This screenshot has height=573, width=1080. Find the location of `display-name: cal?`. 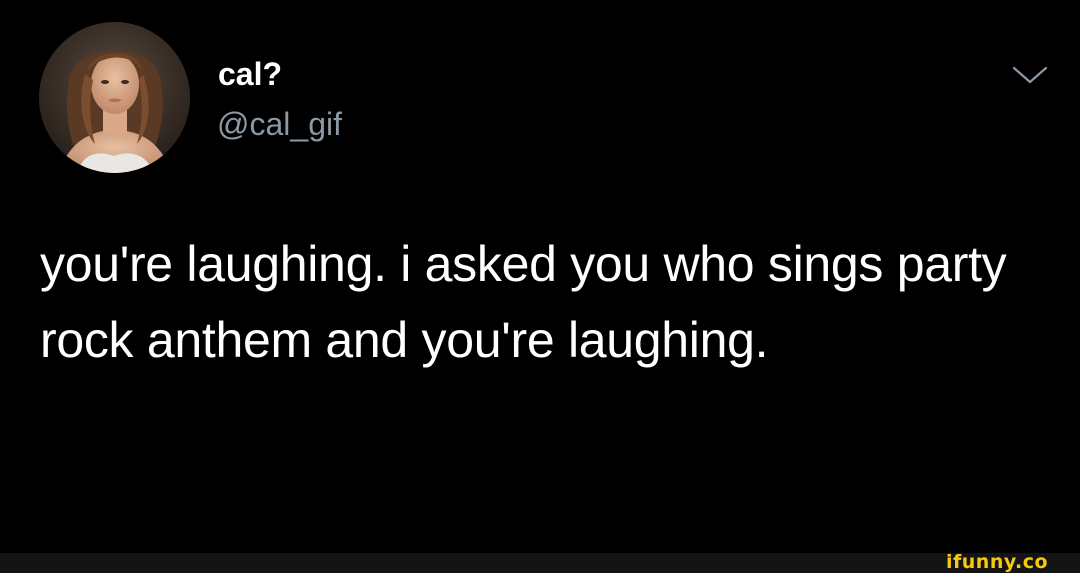

display-name: cal? is located at coordinates (250, 74).